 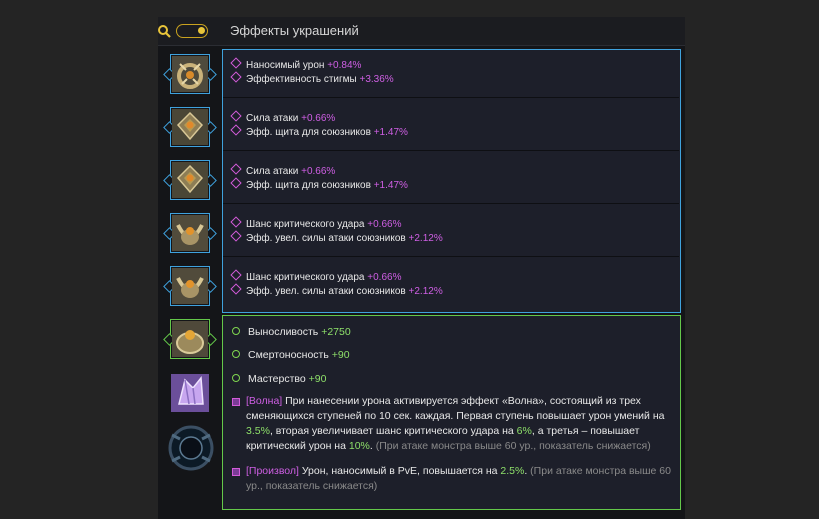 I want to click on set-stat-line: Выносливость +2750, so click(x=291, y=332).